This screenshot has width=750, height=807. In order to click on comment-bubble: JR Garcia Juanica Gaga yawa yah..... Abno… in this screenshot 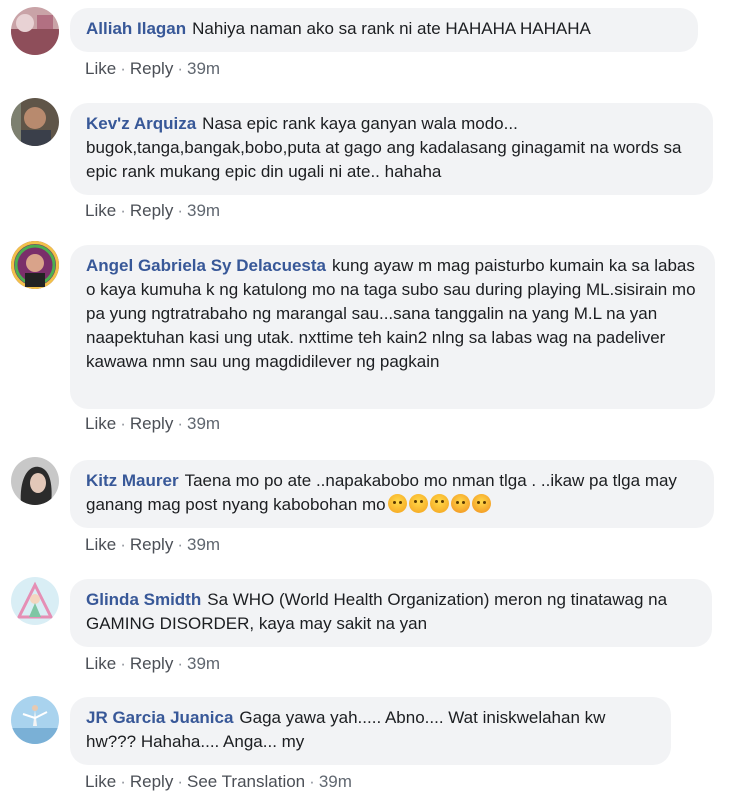, I will do `click(370, 731)`.